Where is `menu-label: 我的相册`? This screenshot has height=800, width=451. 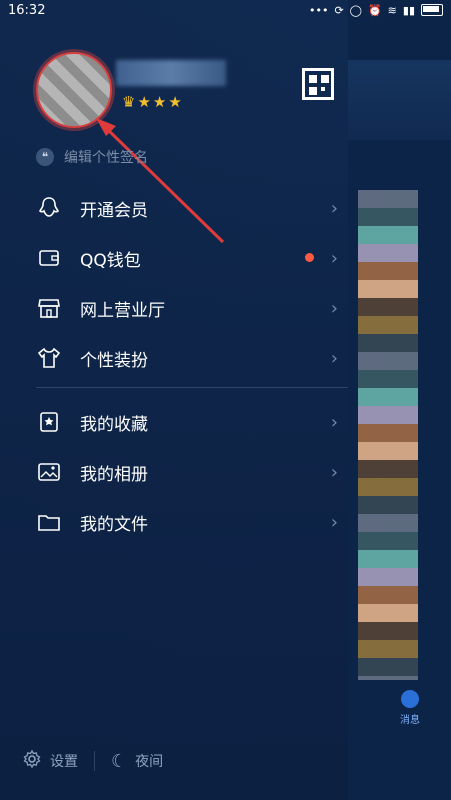
menu-label: 我的相册 is located at coordinates (114, 474).